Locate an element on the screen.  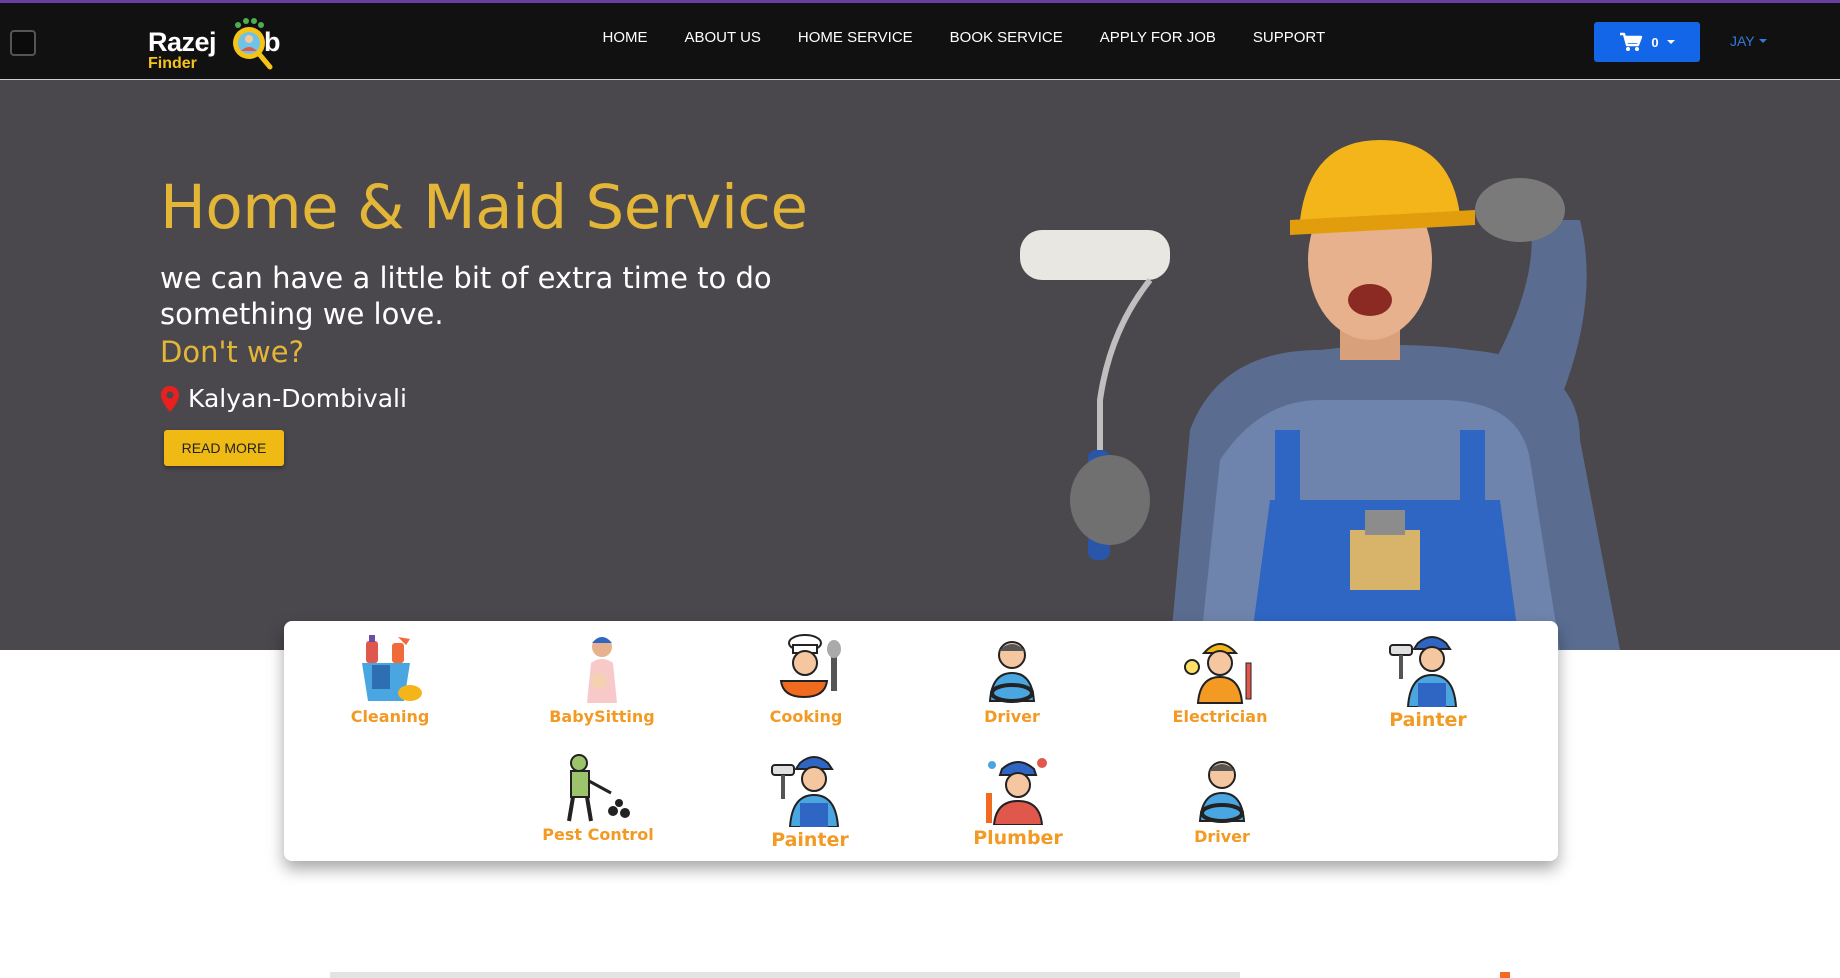
service-label: BabySitting is located at coordinates (602, 716).